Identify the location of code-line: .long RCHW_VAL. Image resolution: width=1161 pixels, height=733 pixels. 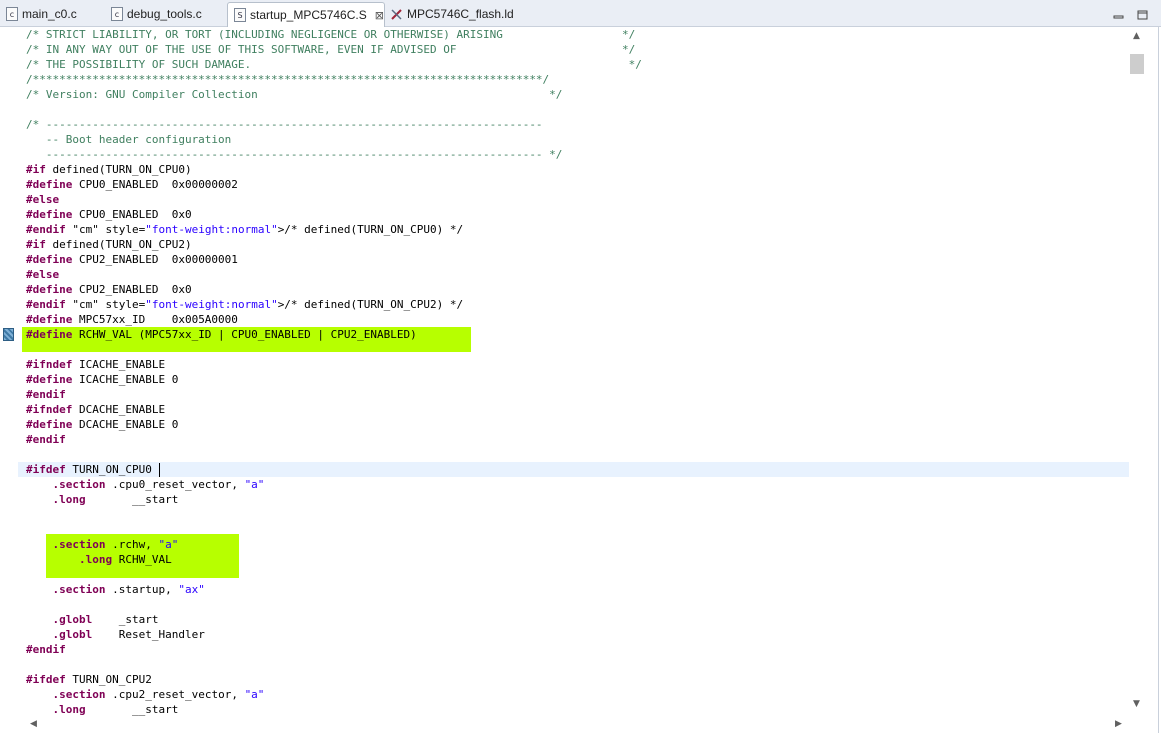
(125, 559).